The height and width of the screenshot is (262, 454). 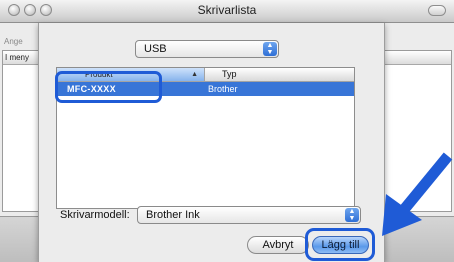 I want to click on connection-type-value: USB, so click(x=155, y=49).